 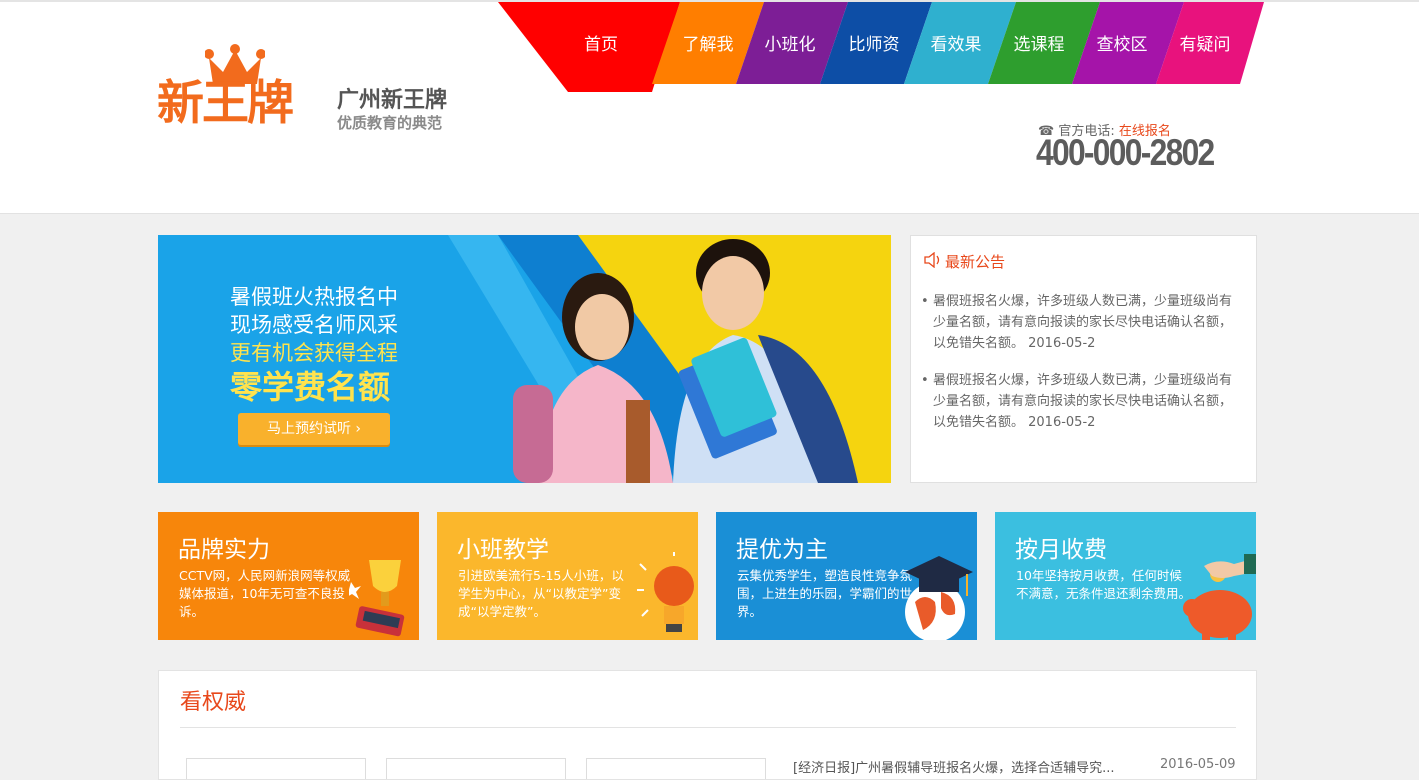 I want to click on logo: 新王牌, so click(x=232, y=89).